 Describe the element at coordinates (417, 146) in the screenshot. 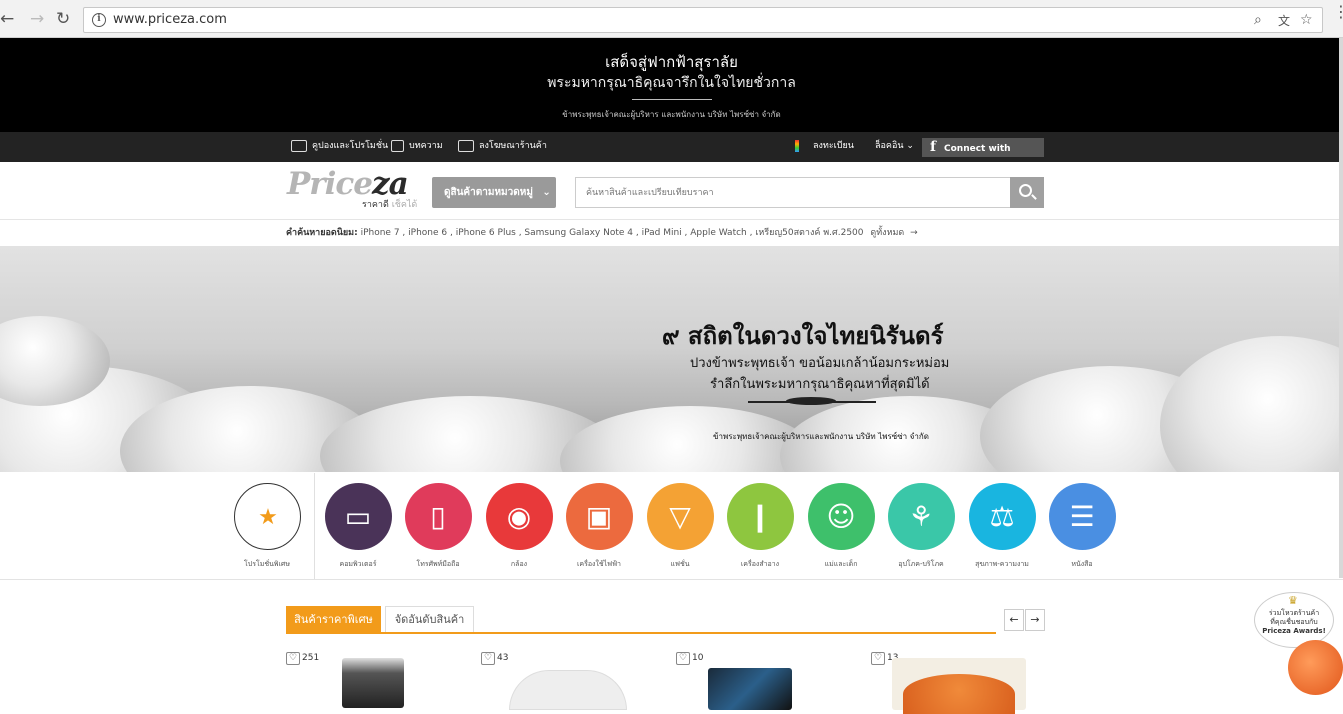

I see `articles-link: บทความ` at that location.